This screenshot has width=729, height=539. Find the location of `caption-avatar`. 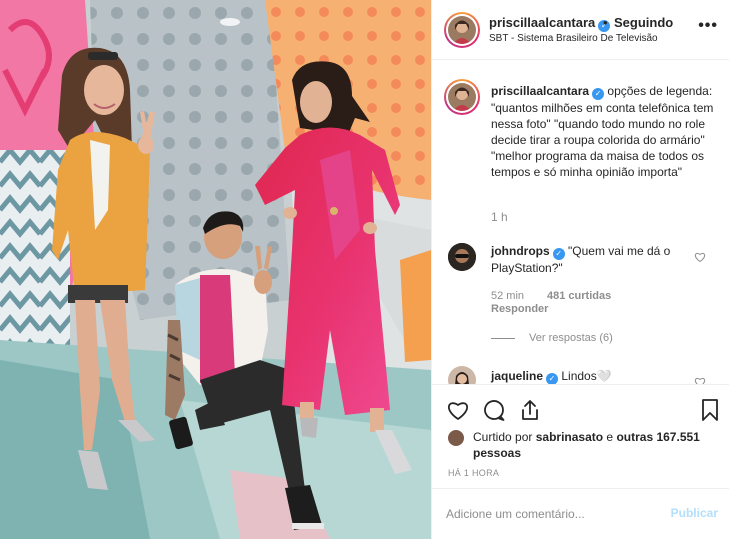

caption-avatar is located at coordinates (462, 97).